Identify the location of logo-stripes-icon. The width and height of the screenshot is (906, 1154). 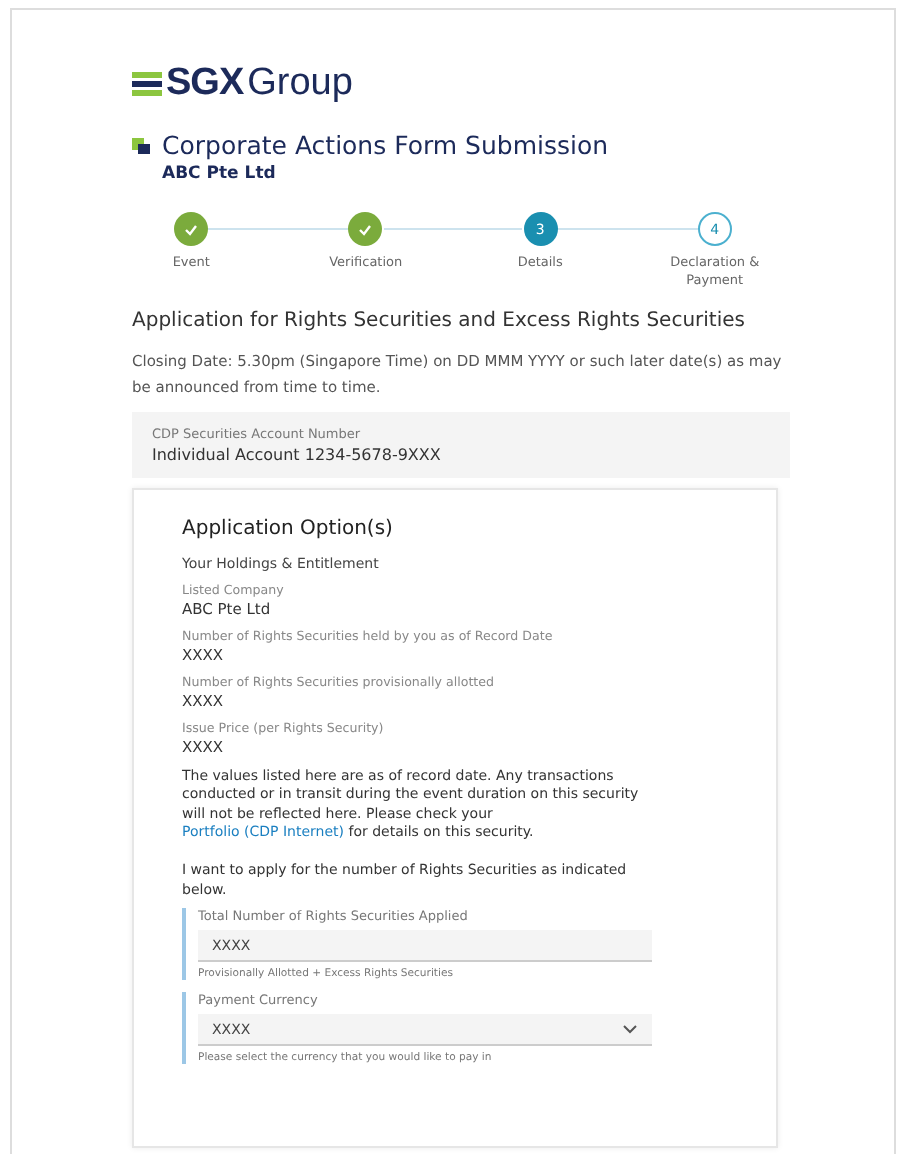
(147, 84).